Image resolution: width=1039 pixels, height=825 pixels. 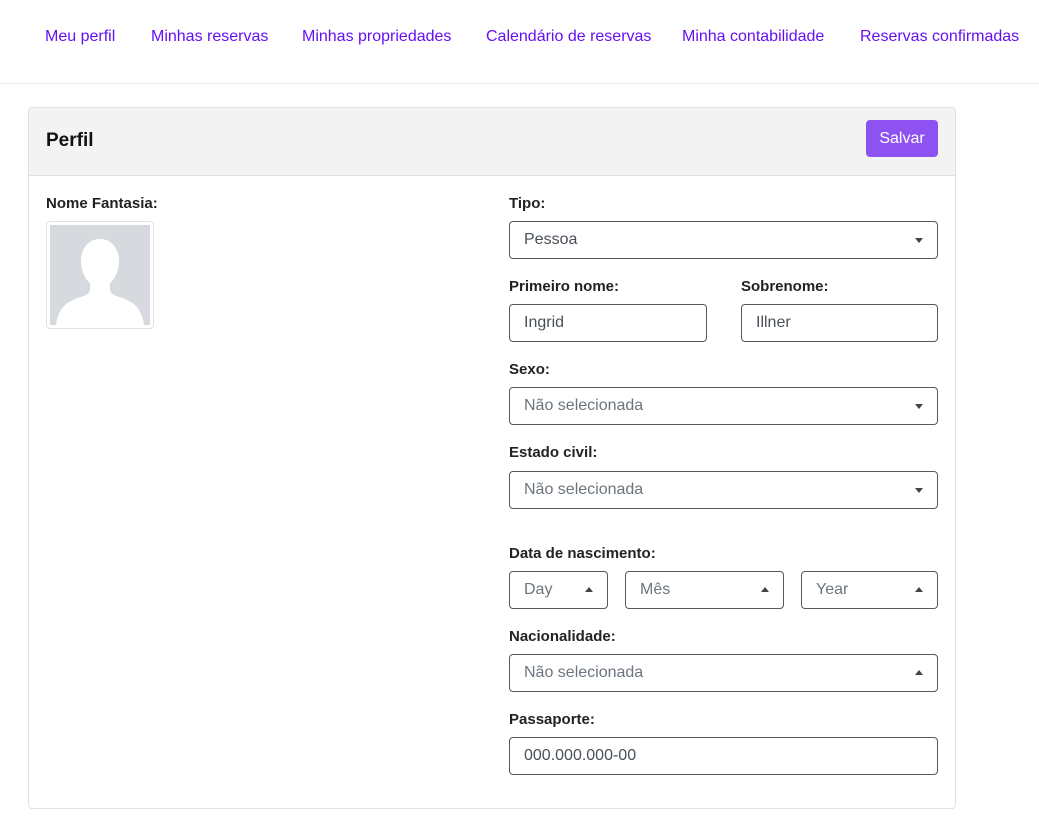 What do you see at coordinates (492, 142) in the screenshot?
I see `profile-card-header: Perfil Salvar` at bounding box center [492, 142].